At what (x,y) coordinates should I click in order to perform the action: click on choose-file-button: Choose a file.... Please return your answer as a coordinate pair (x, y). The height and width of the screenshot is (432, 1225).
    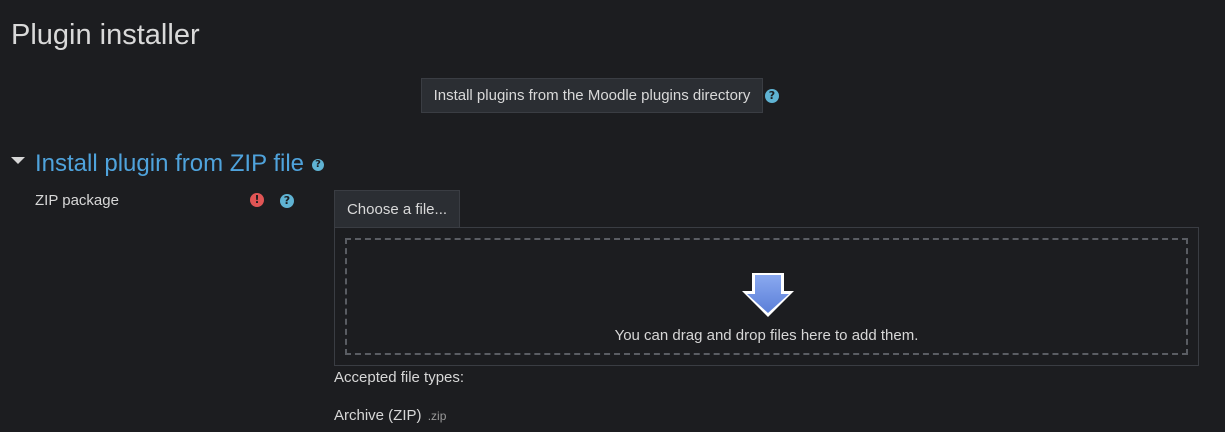
    Looking at the image, I should click on (397, 209).